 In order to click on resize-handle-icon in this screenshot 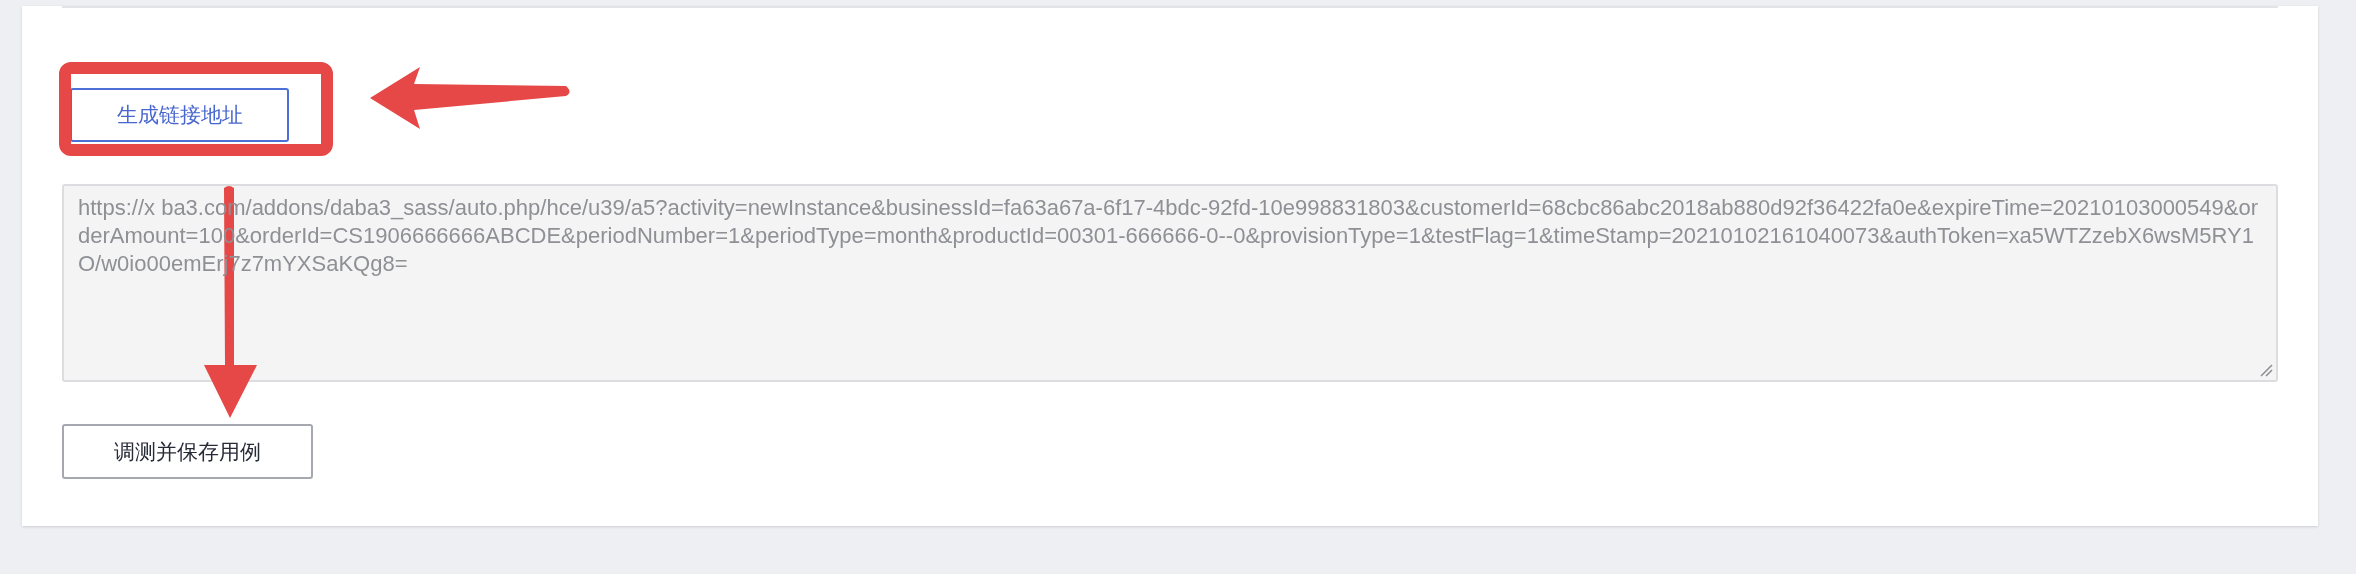, I will do `click(2266, 370)`.